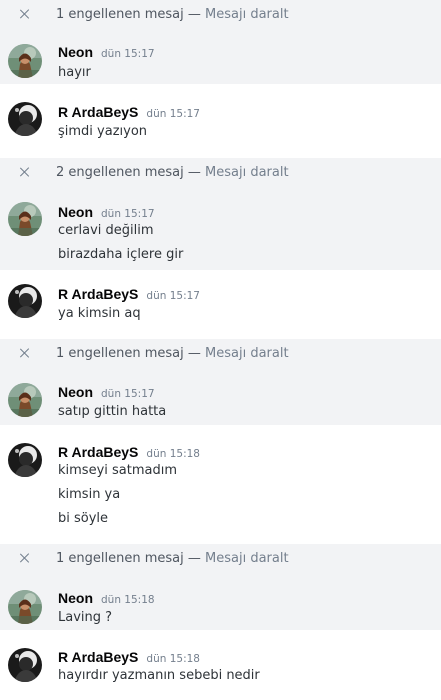 The width and height of the screenshot is (441, 700). I want to click on message-text: cerlavi değilim, so click(106, 230).